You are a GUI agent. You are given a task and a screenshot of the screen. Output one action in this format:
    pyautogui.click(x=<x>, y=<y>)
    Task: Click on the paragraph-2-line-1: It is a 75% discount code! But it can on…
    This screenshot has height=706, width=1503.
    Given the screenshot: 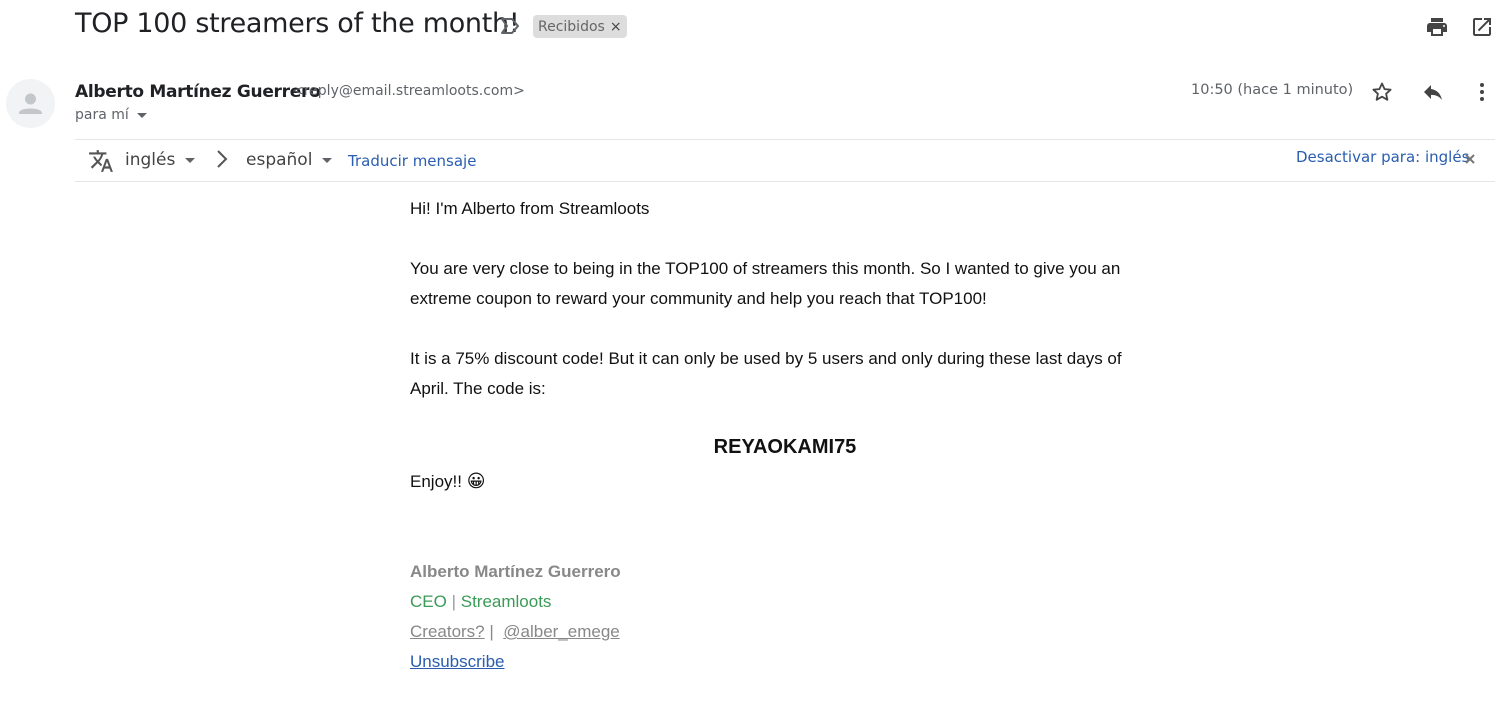 What is the action you would take?
    pyautogui.click(x=766, y=358)
    